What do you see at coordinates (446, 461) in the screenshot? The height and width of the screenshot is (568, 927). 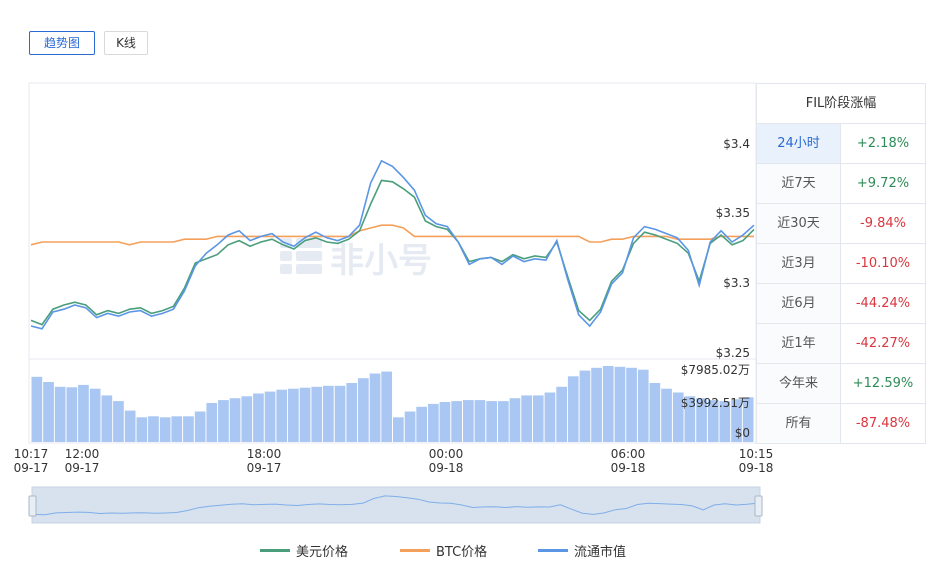 I see `x-tick-label: 00:00 09-18` at bounding box center [446, 461].